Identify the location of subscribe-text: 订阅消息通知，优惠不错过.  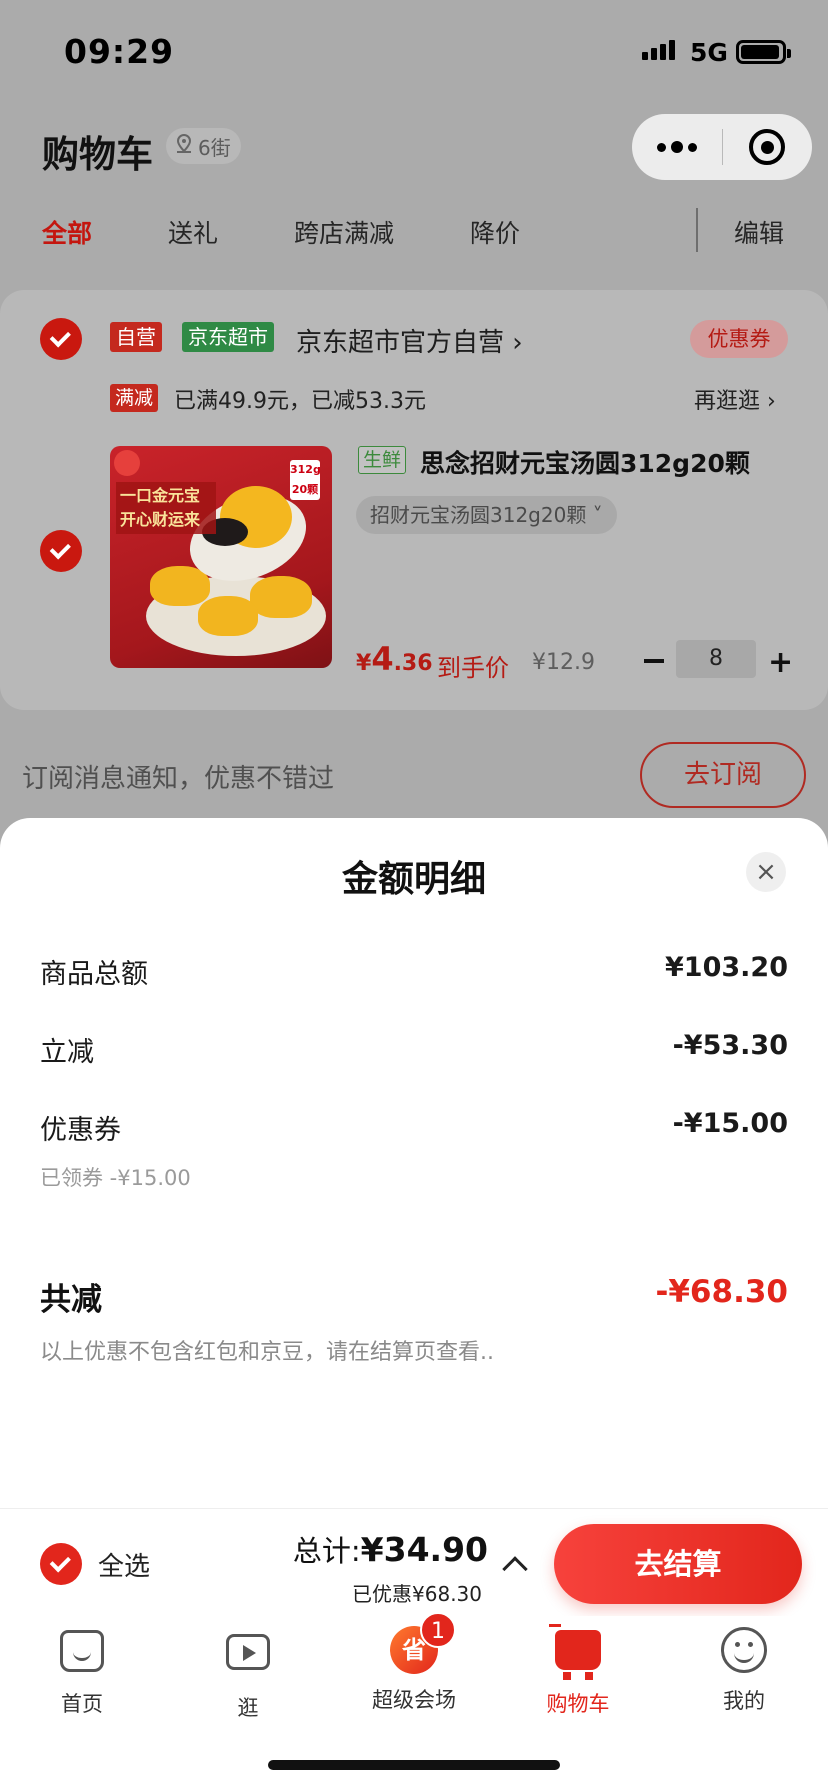
(178, 779).